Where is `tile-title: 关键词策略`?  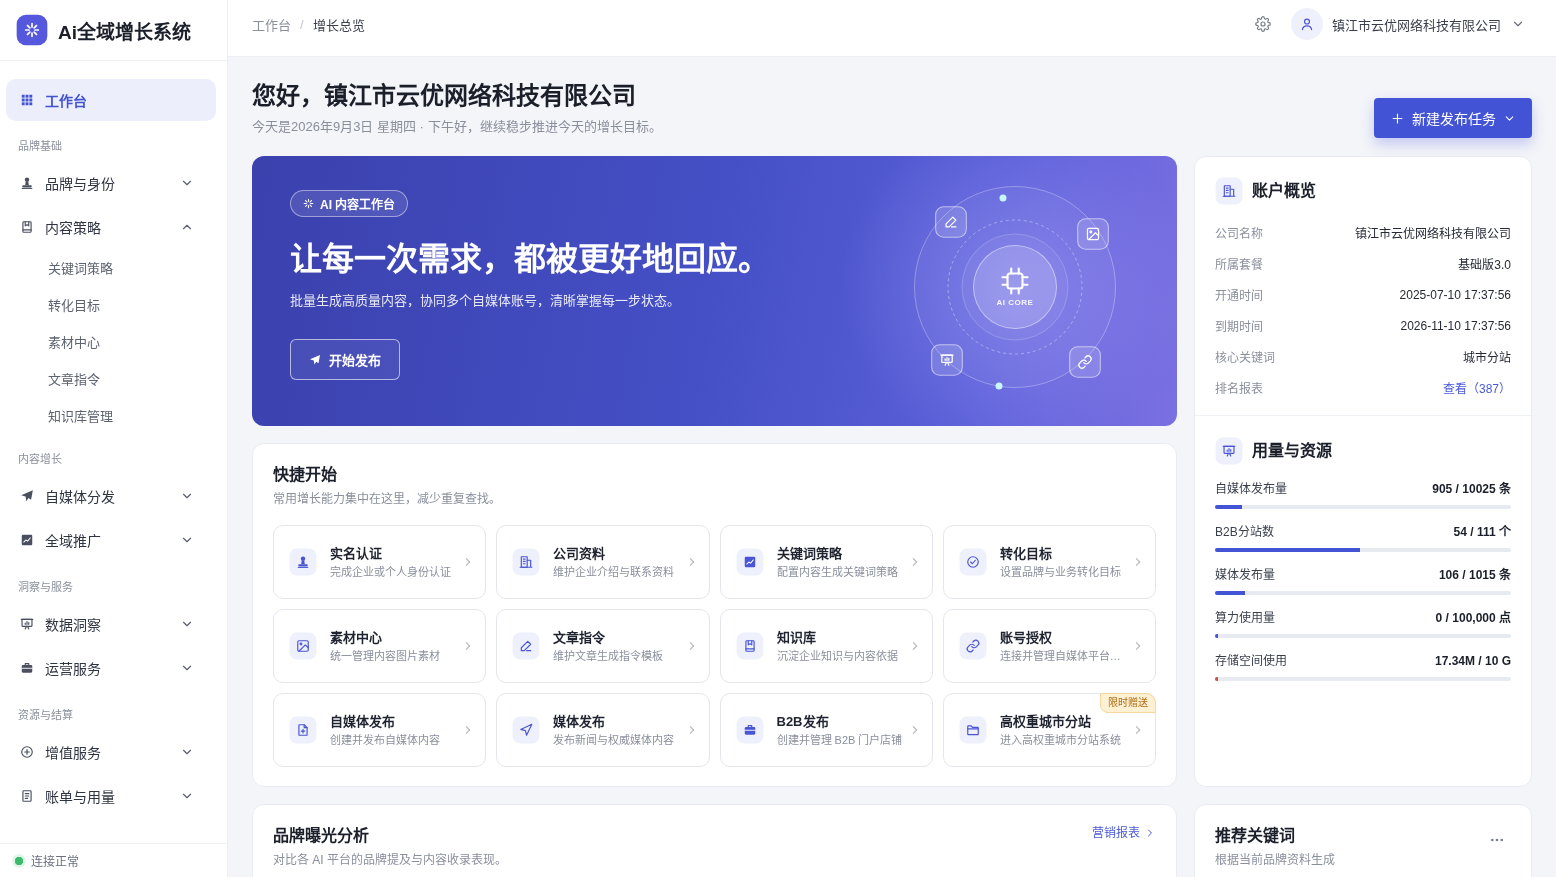 tile-title: 关键词策略 is located at coordinates (809, 553).